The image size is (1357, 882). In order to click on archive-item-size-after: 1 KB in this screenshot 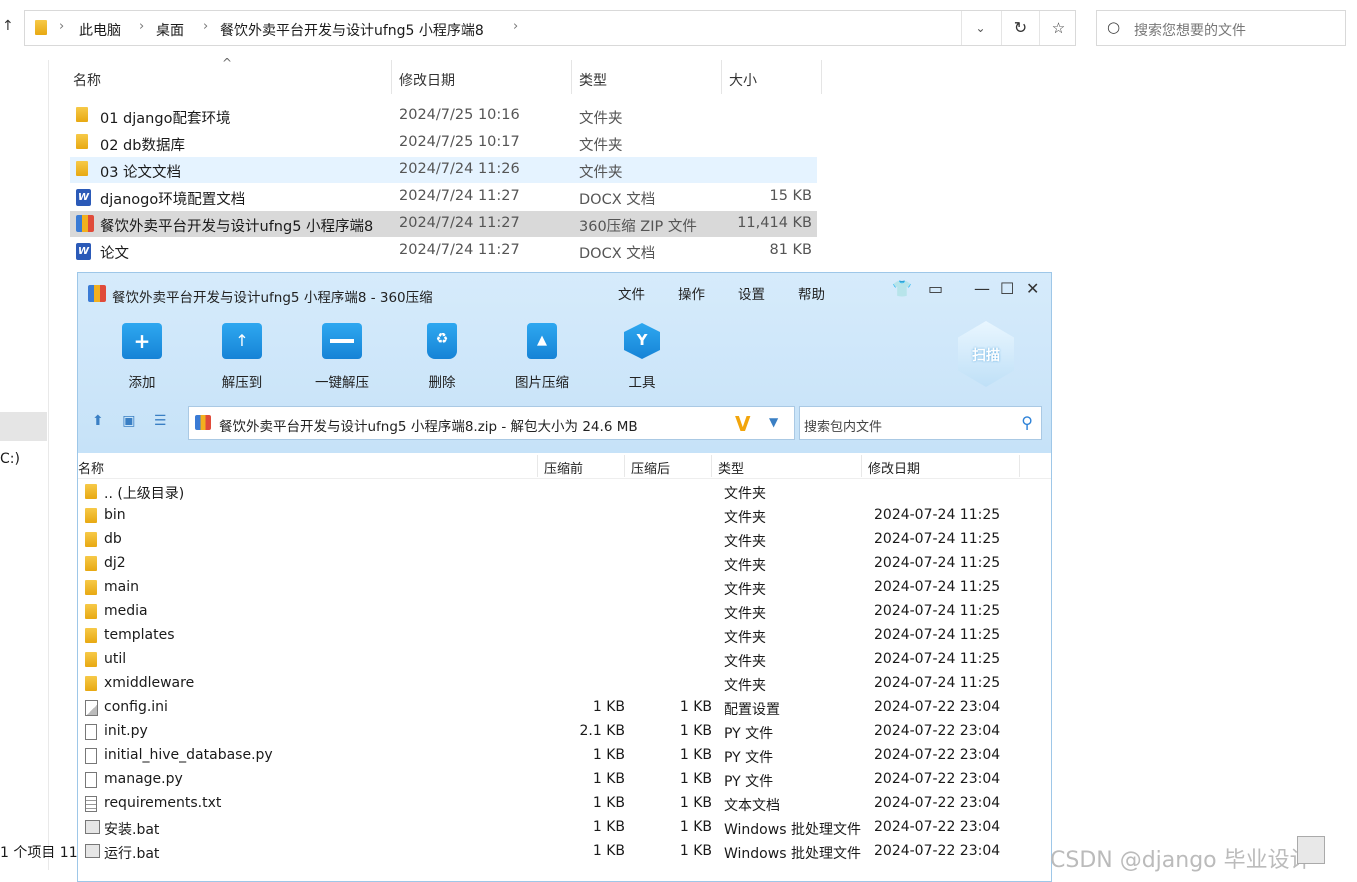, I will do `click(695, 803)`.